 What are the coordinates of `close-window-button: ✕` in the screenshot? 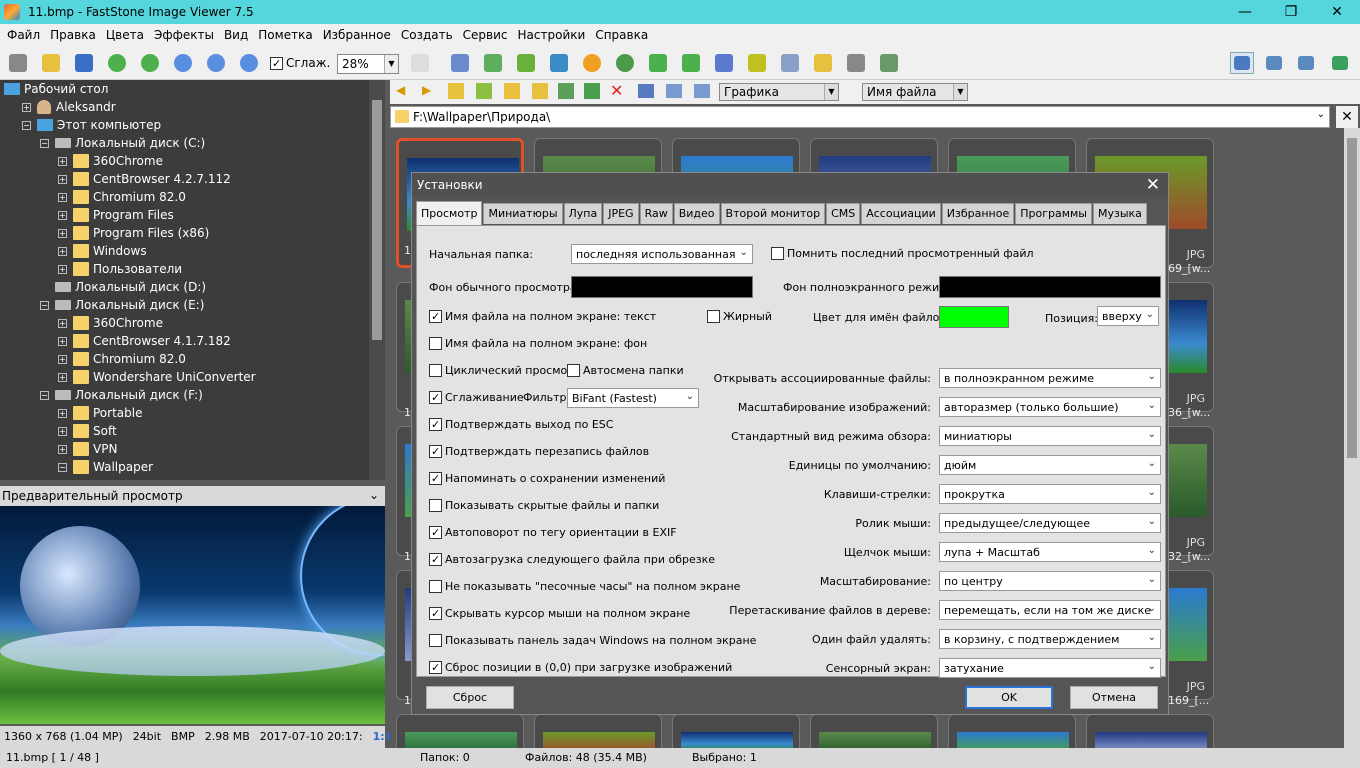 It's located at (1337, 12).